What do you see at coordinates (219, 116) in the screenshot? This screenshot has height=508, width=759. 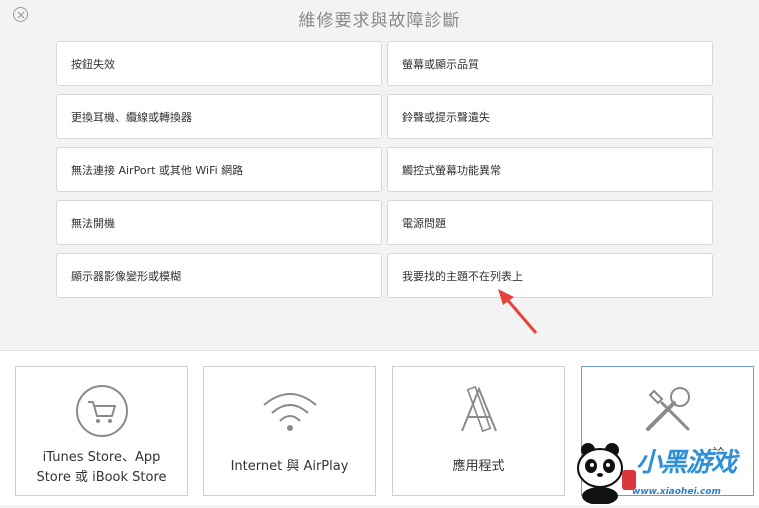 I see `issue-option-accessories: 更換耳機、纜線或轉換器` at bounding box center [219, 116].